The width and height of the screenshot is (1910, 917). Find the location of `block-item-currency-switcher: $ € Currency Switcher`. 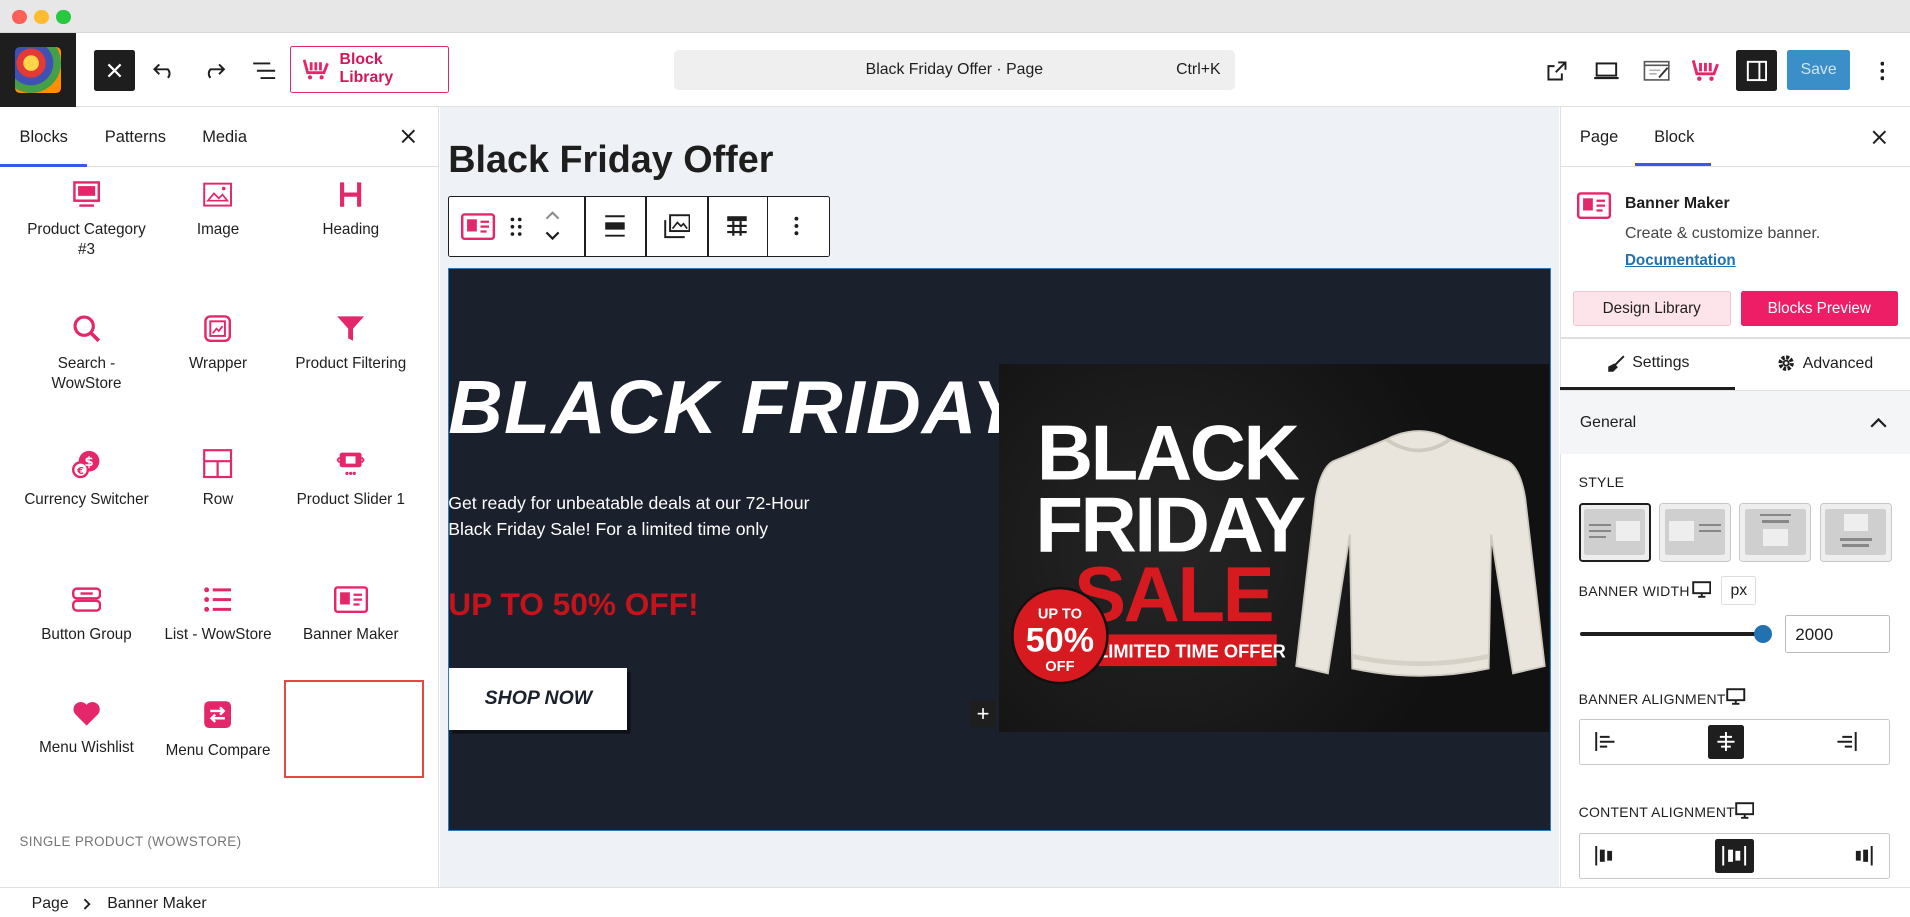

block-item-currency-switcher: $ € Currency Switcher is located at coordinates (87, 479).